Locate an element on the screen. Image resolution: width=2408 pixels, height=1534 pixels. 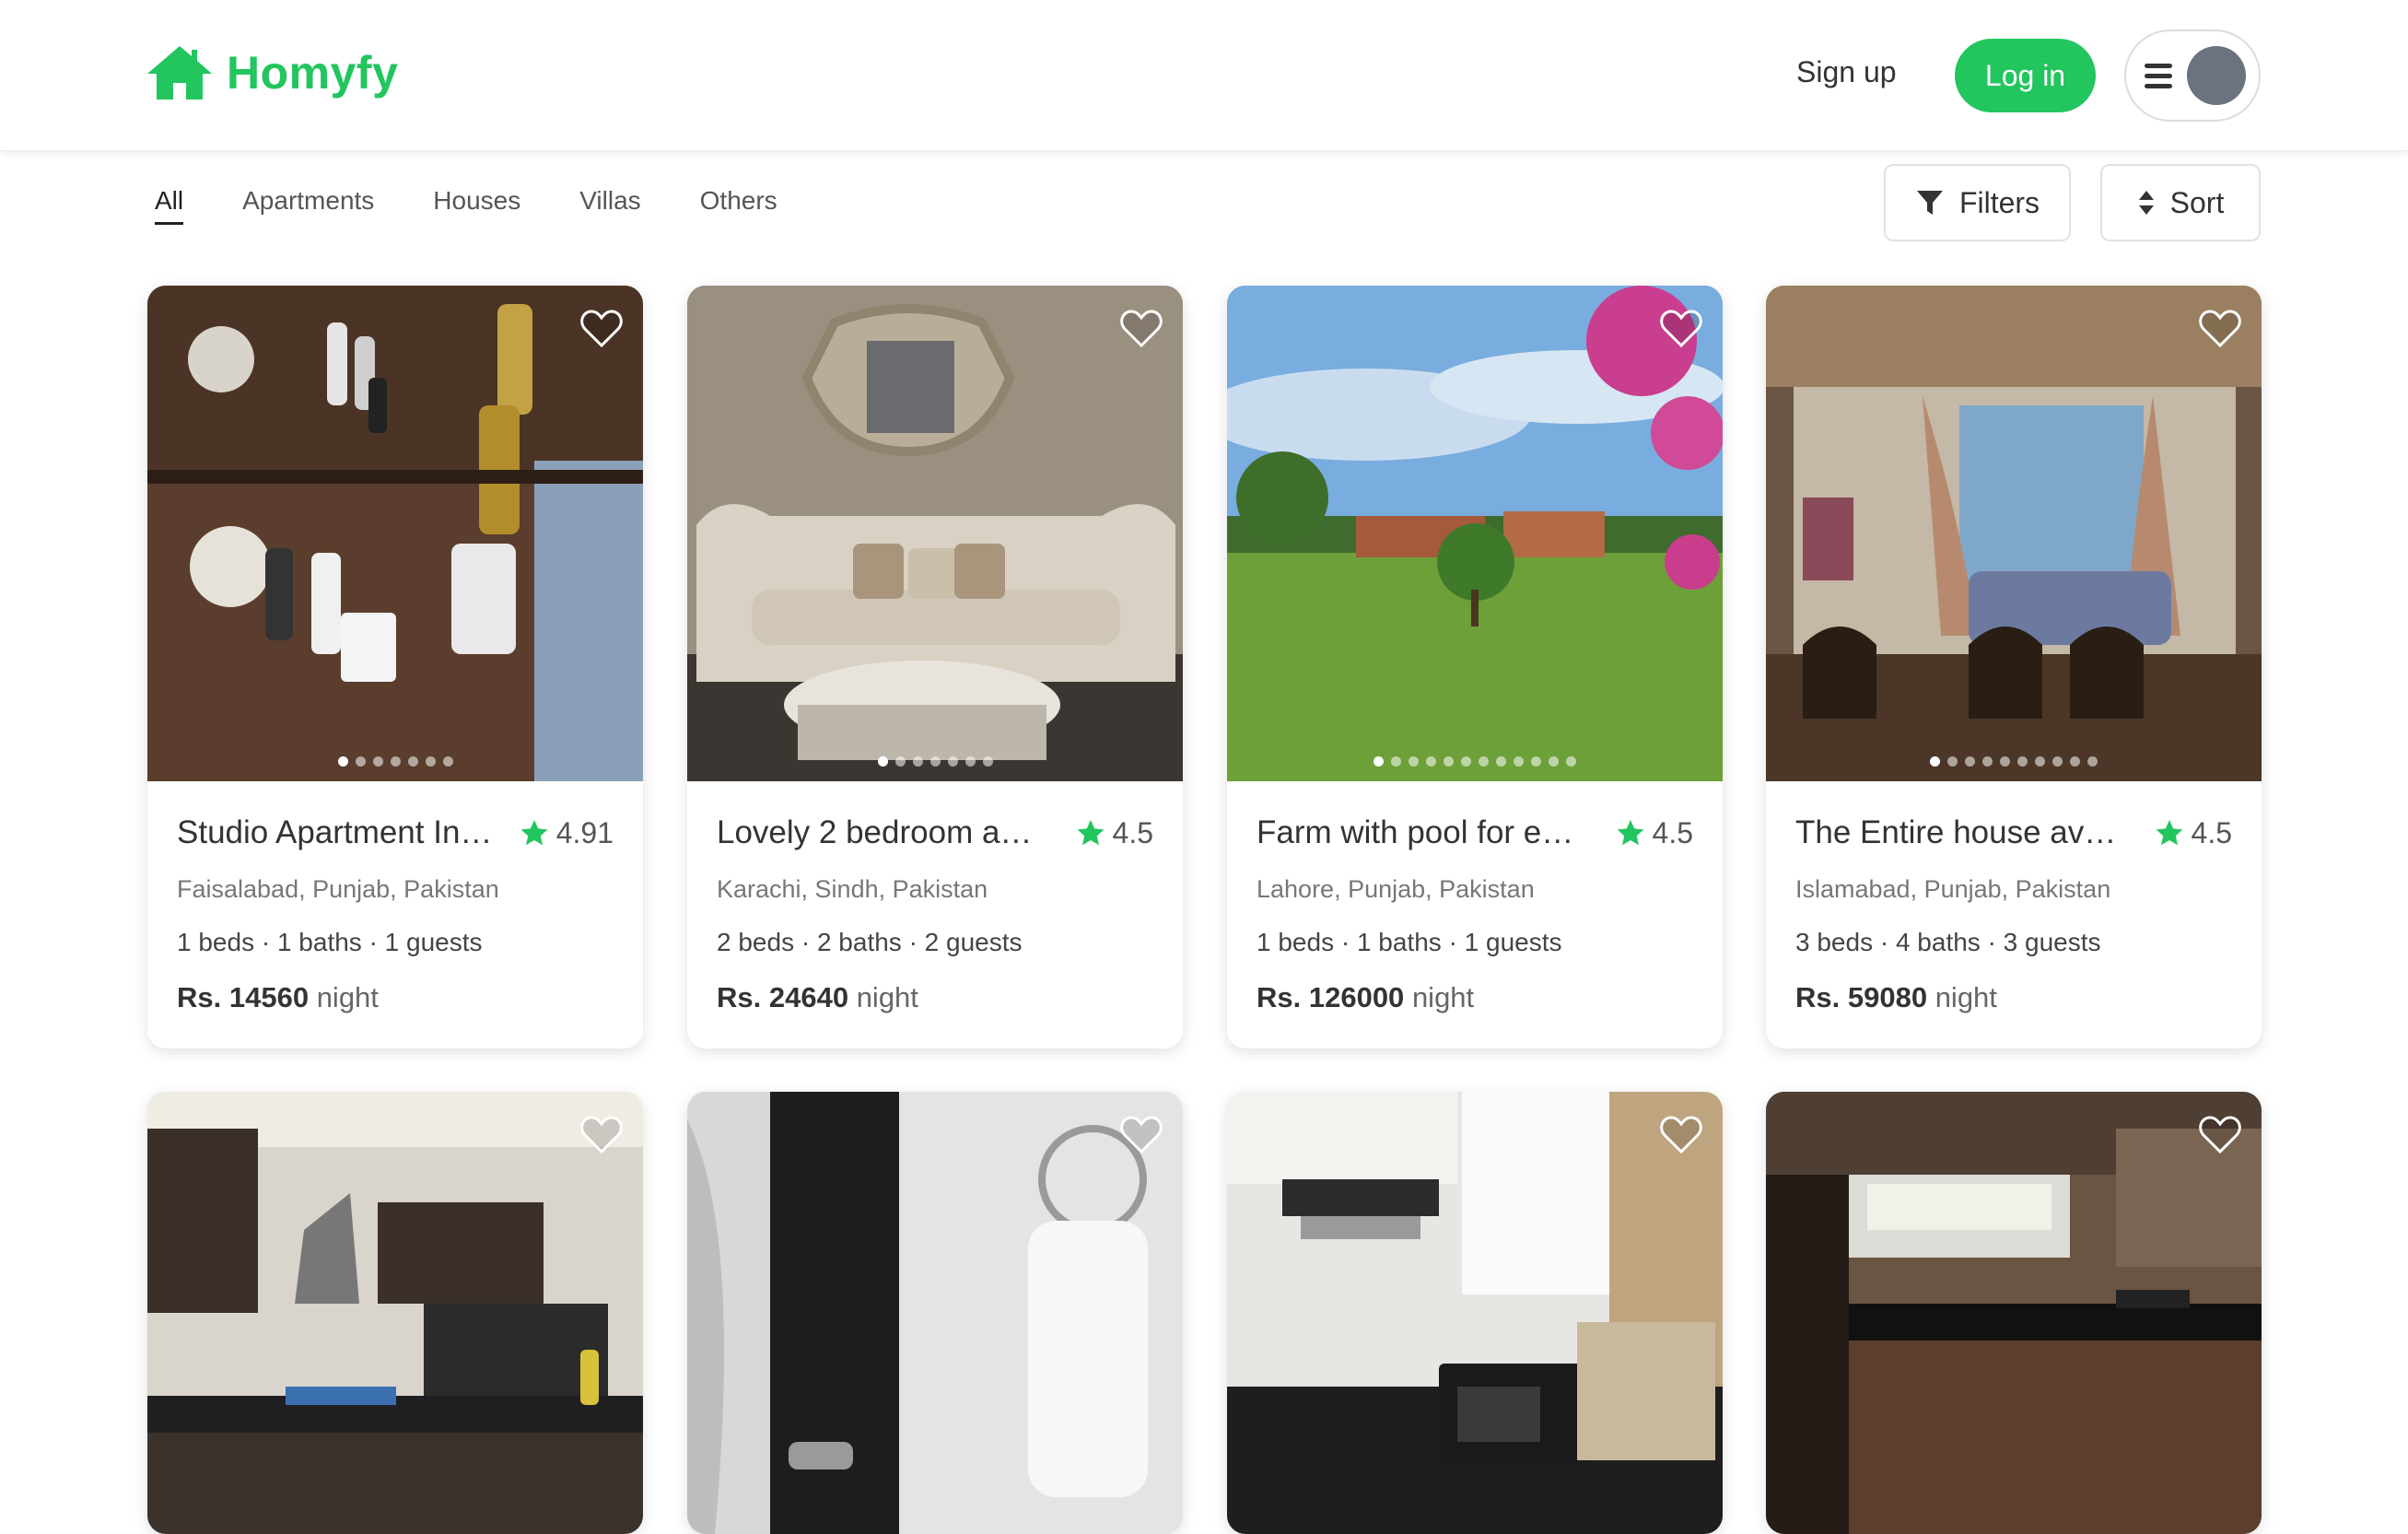
filters-button: Filters is located at coordinates (1977, 202).